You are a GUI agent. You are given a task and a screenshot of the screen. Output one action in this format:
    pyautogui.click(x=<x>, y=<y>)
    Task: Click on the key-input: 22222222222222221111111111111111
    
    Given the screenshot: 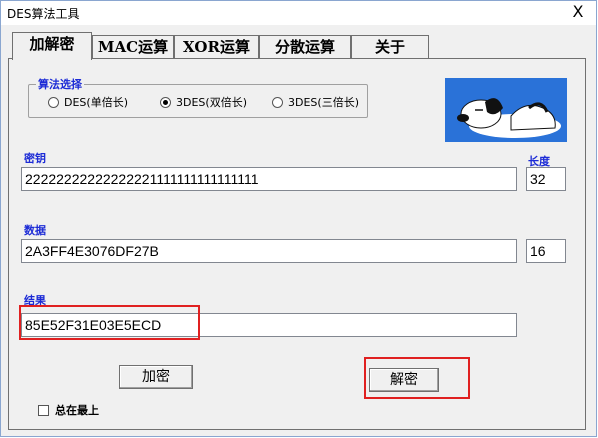 What is the action you would take?
    pyautogui.click(x=269, y=179)
    